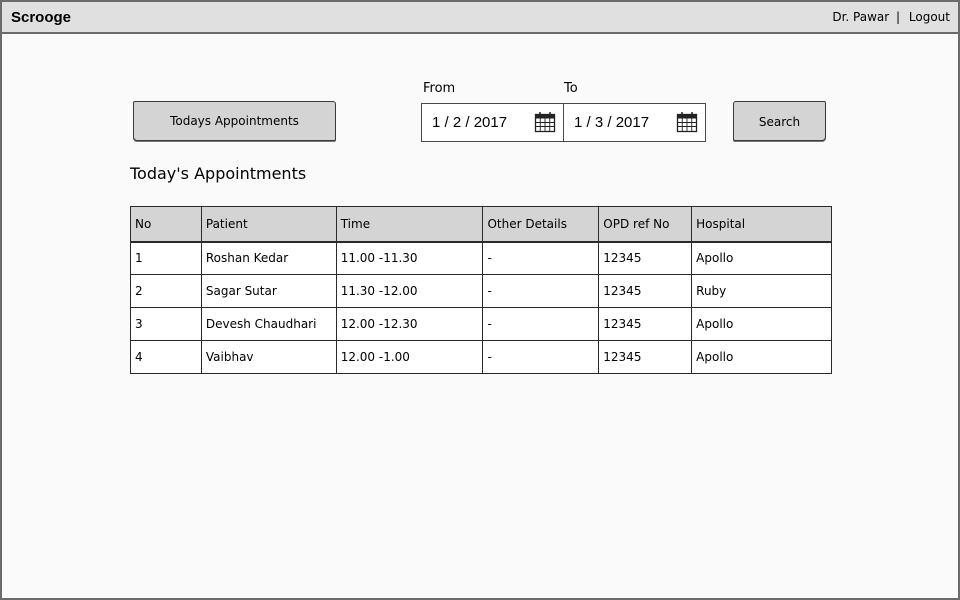  Describe the element at coordinates (645, 224) in the screenshot. I see `column-header-opd-ref-no: OPD ref No` at that location.